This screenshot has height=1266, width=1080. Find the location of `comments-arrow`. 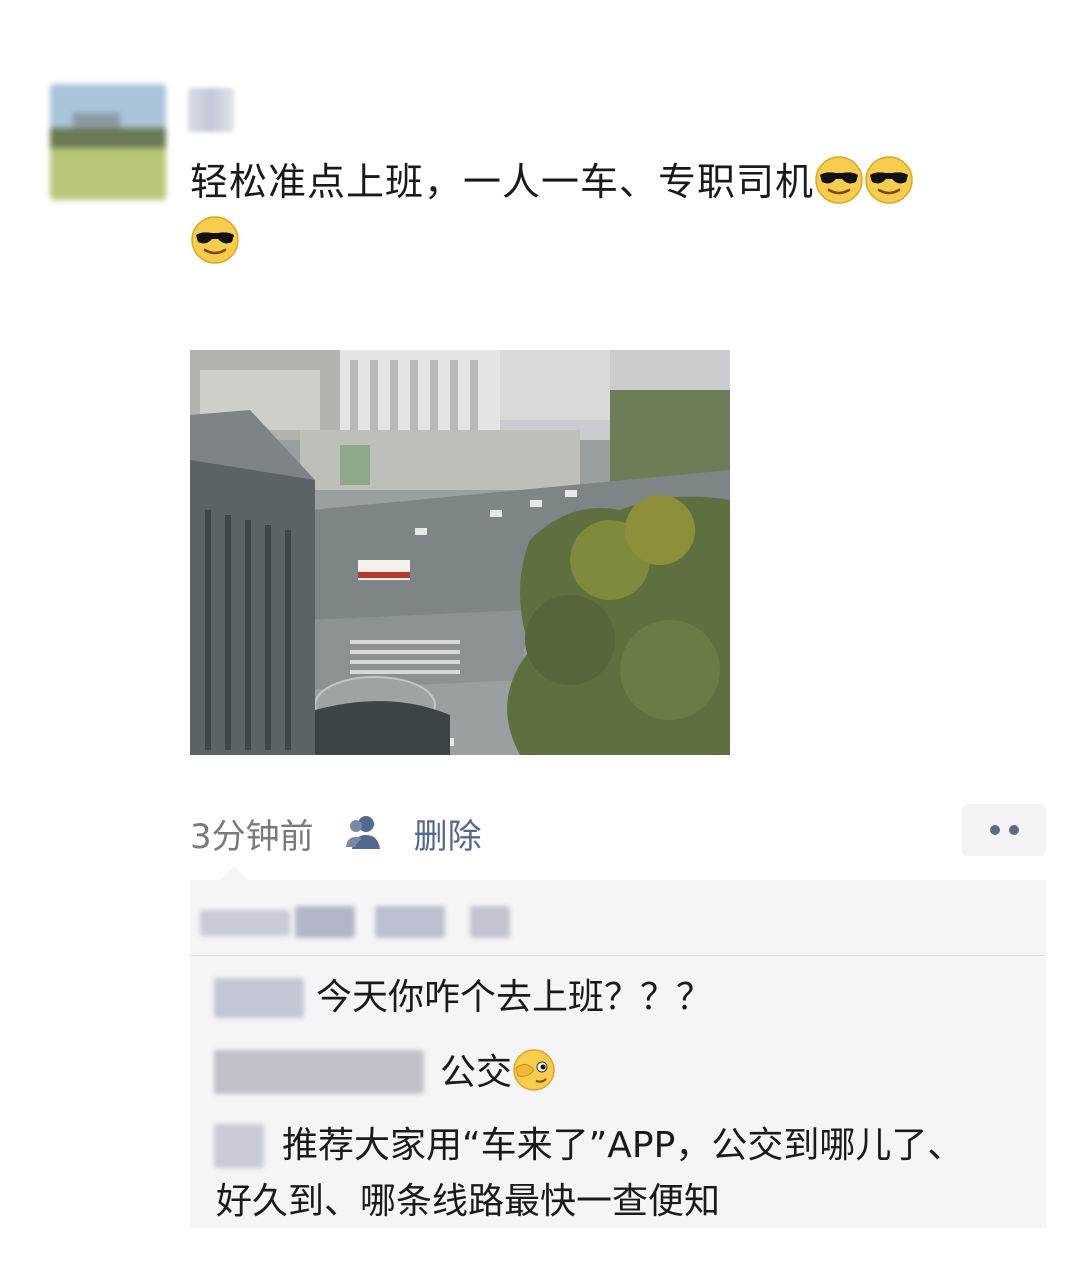

comments-arrow is located at coordinates (234, 873).